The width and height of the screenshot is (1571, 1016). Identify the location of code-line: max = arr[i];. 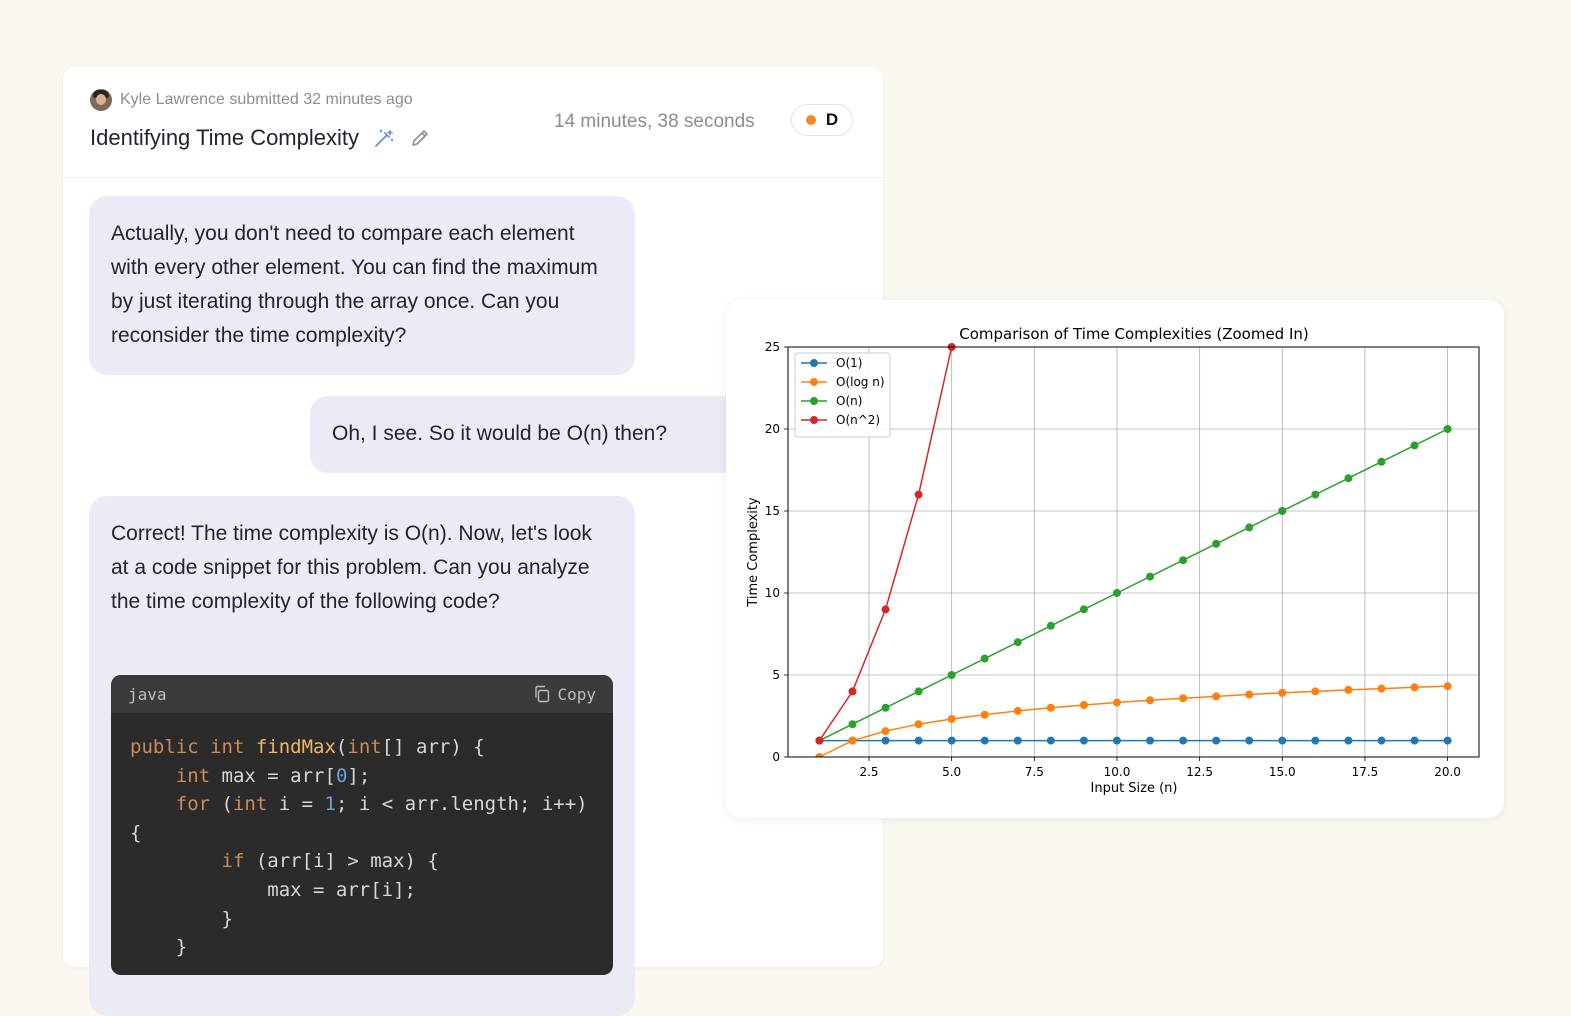
(273, 889).